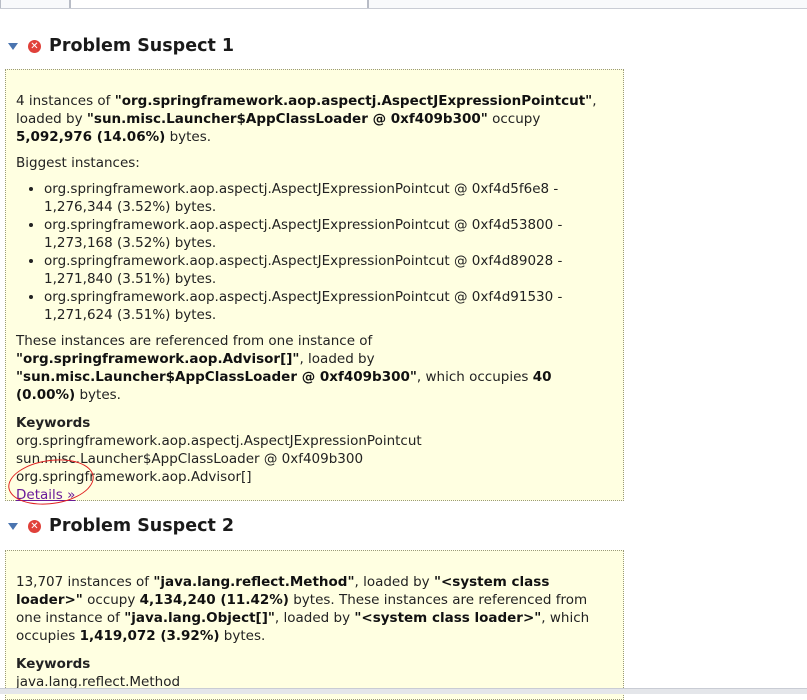 Image resolution: width=807 pixels, height=700 pixels. What do you see at coordinates (45, 495) in the screenshot?
I see `details-link: Details »` at bounding box center [45, 495].